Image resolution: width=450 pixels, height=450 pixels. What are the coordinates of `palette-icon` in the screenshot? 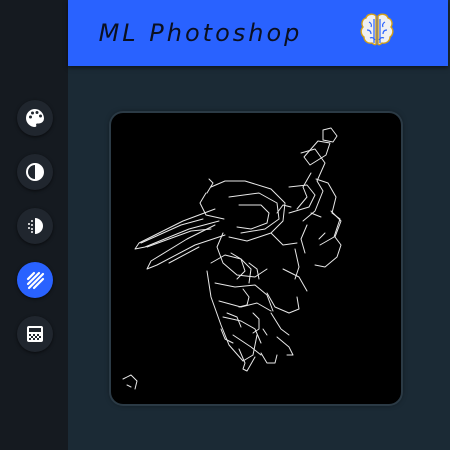 It's located at (35, 118).